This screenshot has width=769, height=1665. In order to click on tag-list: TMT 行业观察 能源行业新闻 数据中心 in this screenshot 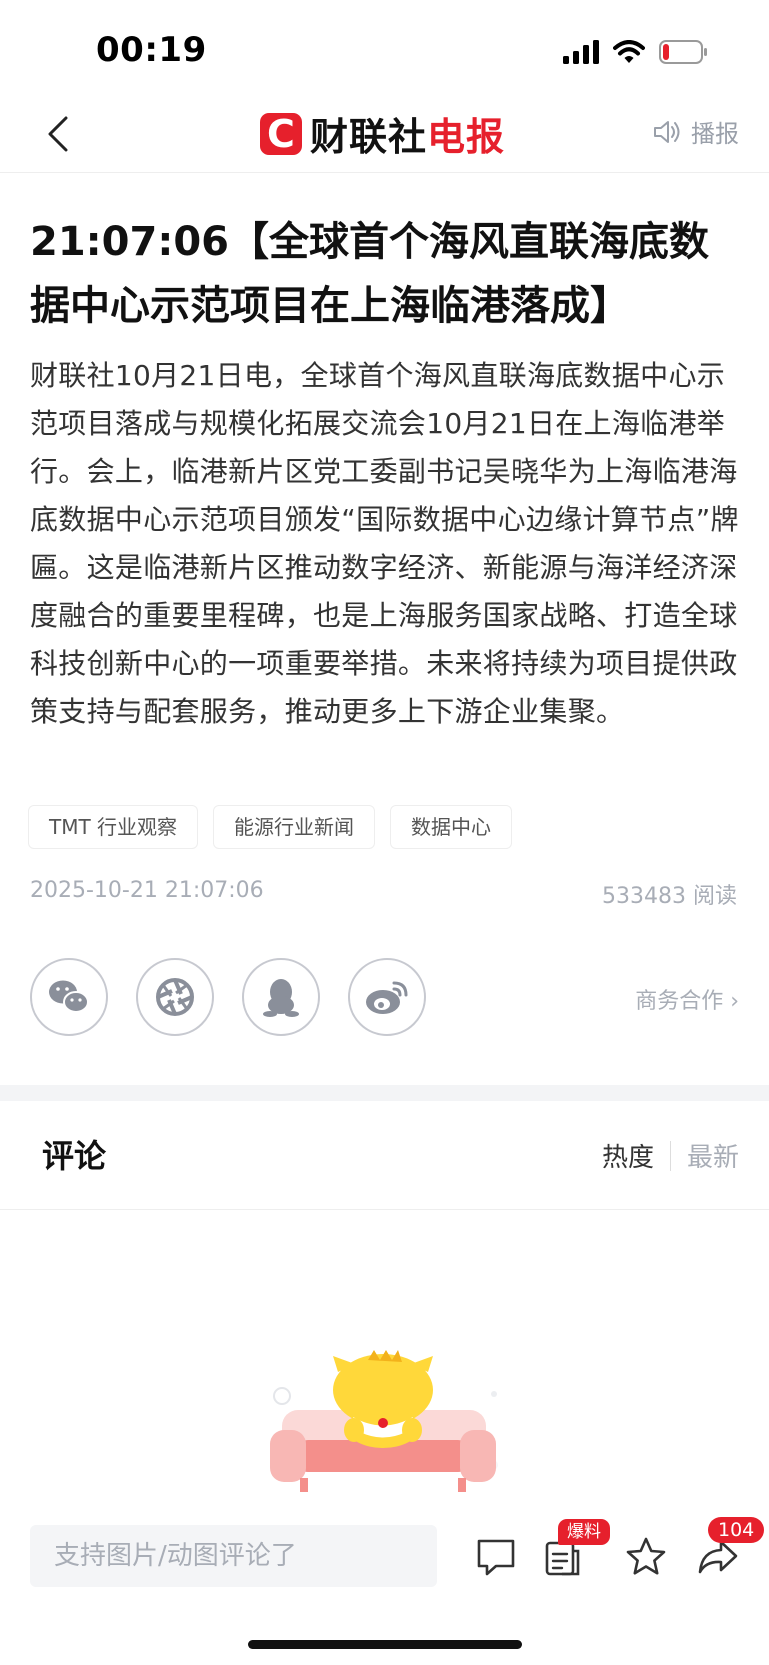, I will do `click(270, 827)`.